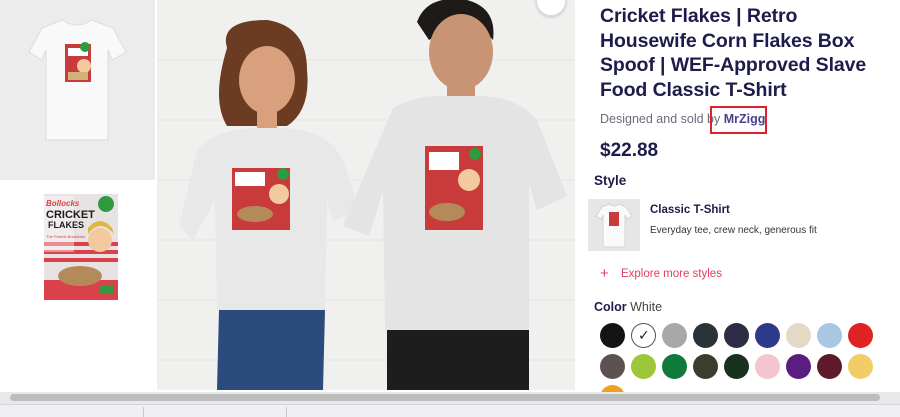  I want to click on style-tshirt-image, so click(614, 225).